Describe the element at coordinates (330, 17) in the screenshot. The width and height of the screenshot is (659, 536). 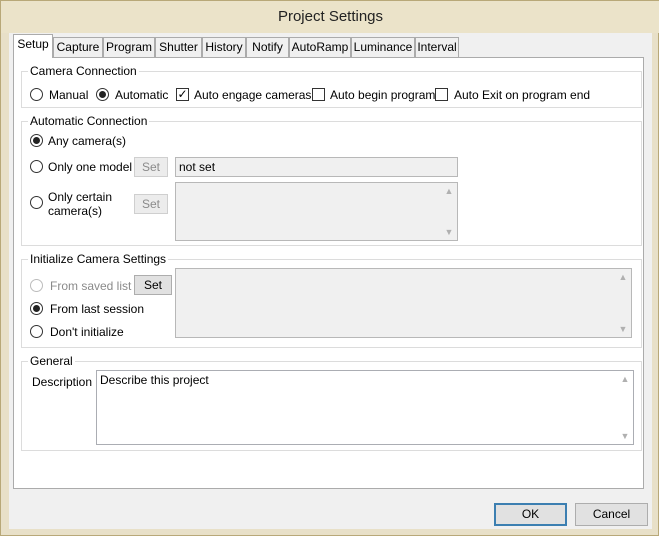
I see `window-title: Project Settings` at that location.